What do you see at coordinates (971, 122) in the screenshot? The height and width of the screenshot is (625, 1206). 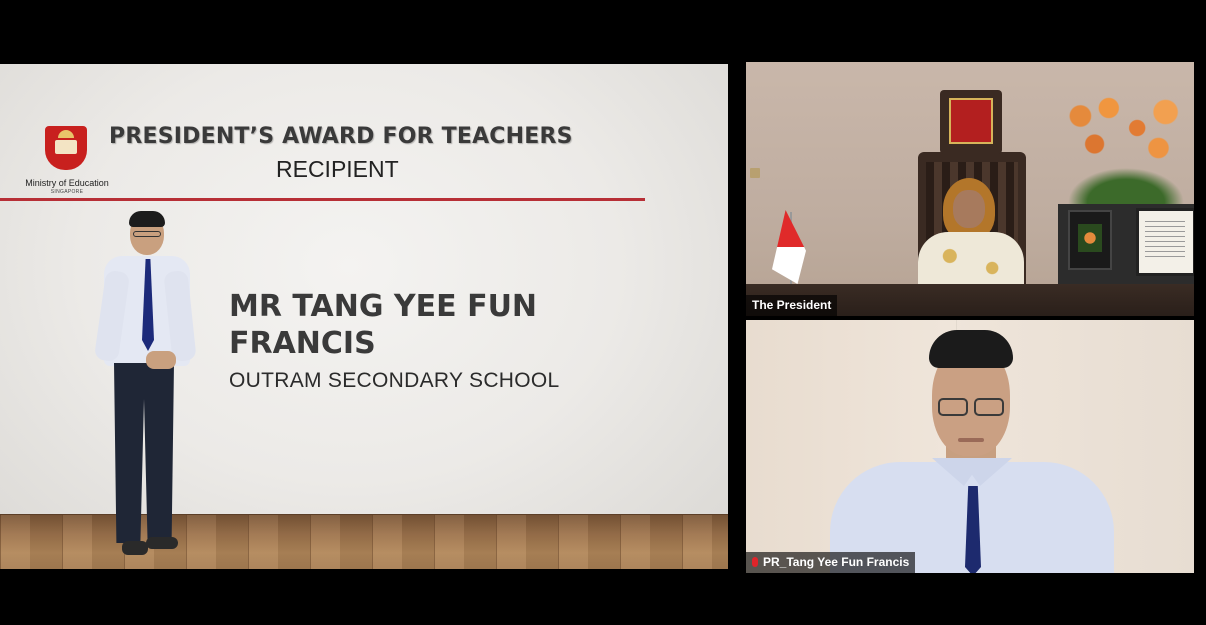 I see `state-crest-icon` at bounding box center [971, 122].